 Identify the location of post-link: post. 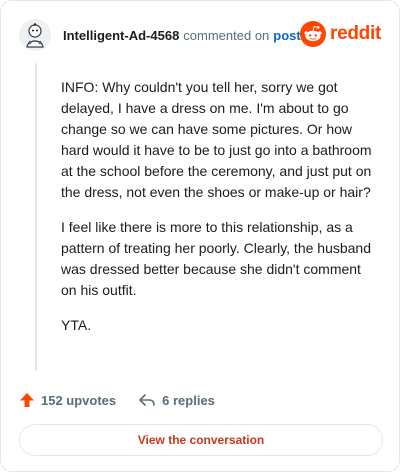
(286, 35).